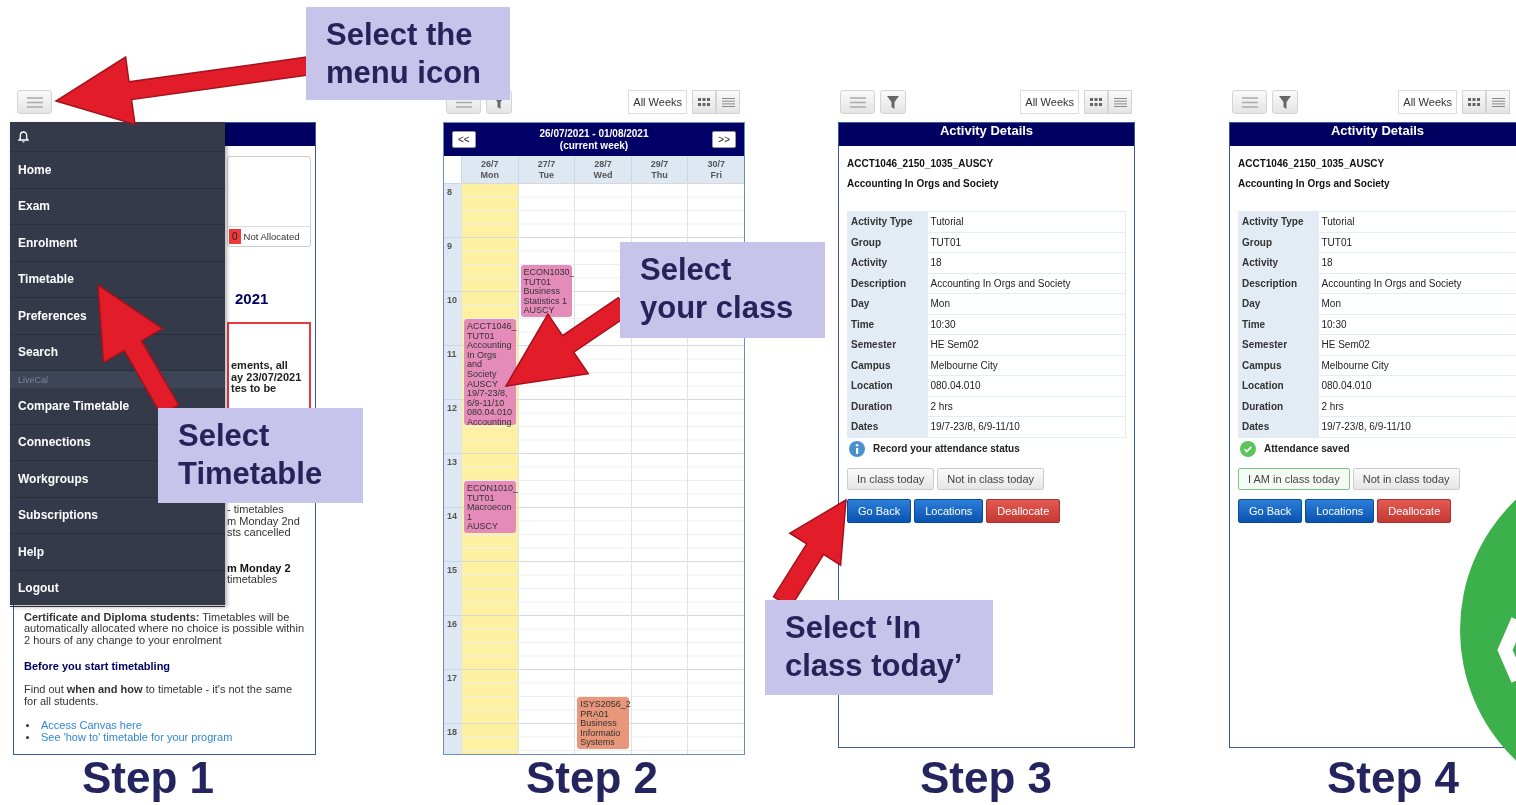 The image size is (1516, 805). What do you see at coordinates (452, 462) in the screenshot?
I see `hour-label: 13` at bounding box center [452, 462].